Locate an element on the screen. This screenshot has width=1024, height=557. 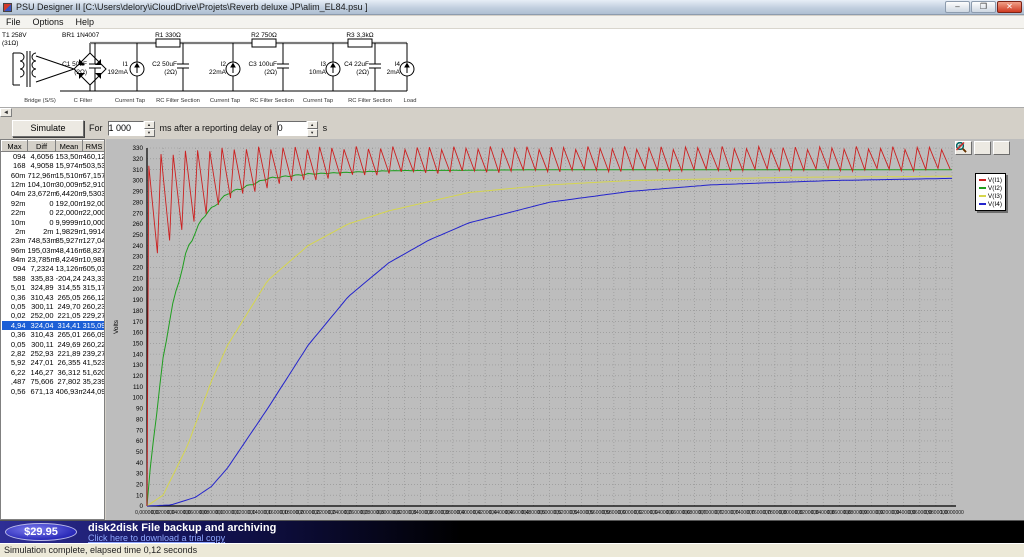
section-label: C Filter is located at coordinates (83, 101).